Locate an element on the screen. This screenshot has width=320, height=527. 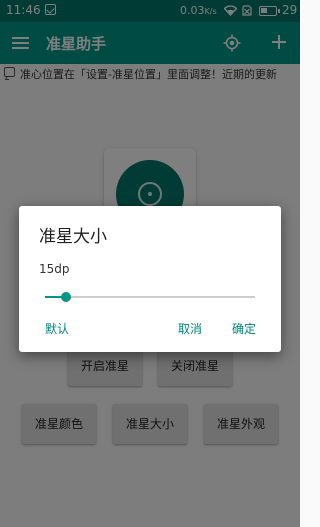
slider-thumb is located at coordinates (66, 297).